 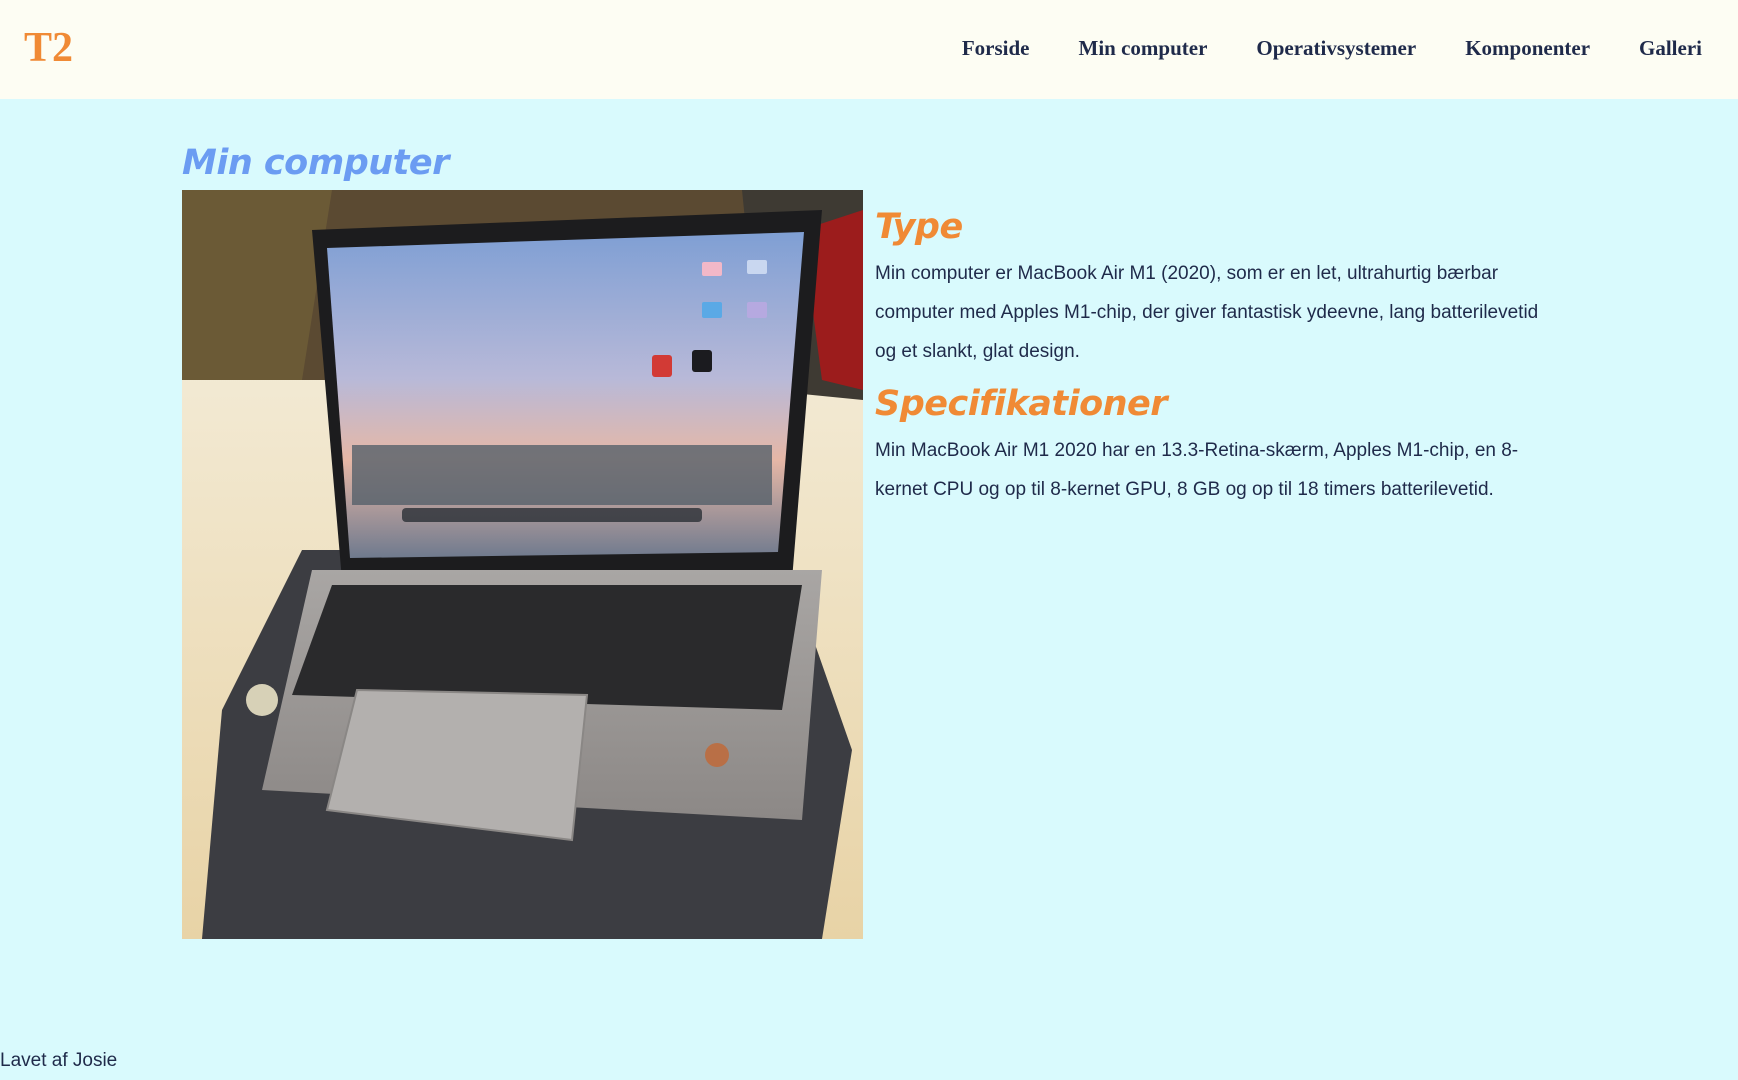 I want to click on section-heading-type: Type, so click(x=919, y=227).